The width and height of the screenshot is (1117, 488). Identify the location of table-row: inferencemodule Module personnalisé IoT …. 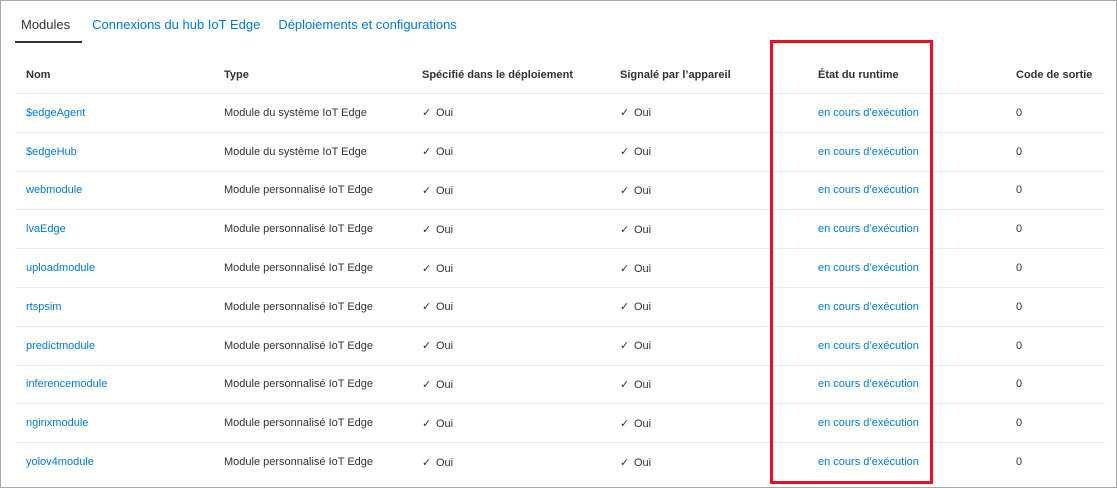
(560, 385).